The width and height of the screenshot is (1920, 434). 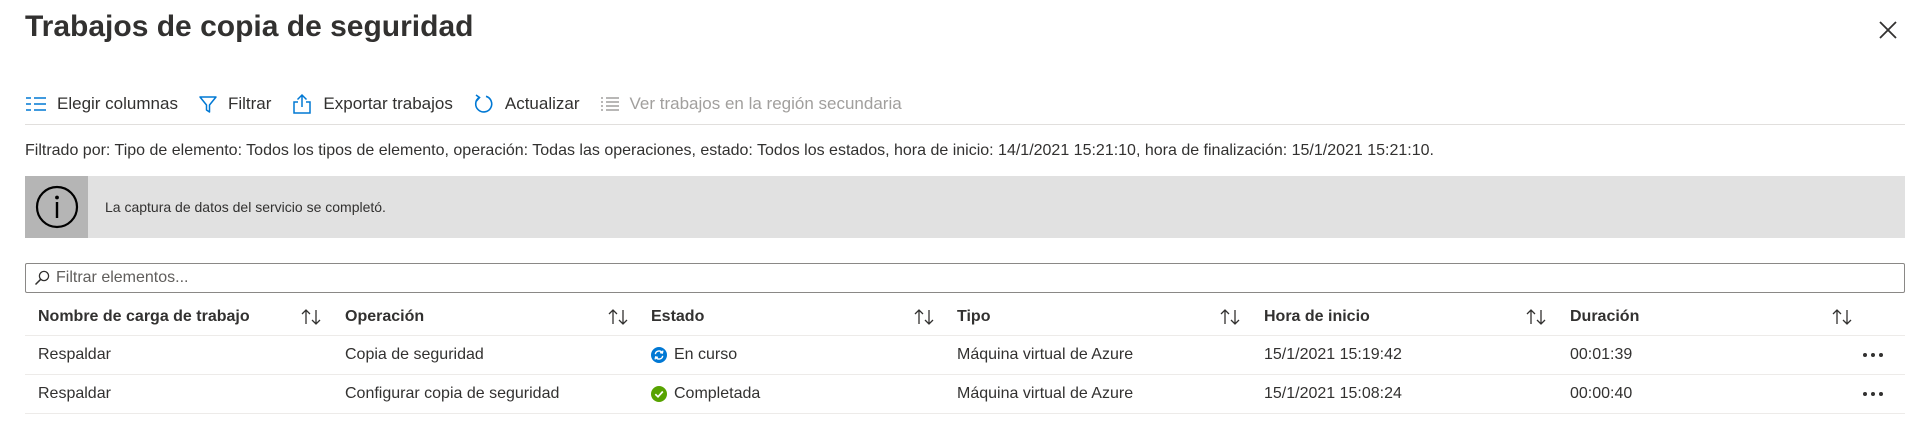 What do you see at coordinates (765, 103) in the screenshot?
I see `view-secondary-region-label: Ver trabajos en la región secundaria` at bounding box center [765, 103].